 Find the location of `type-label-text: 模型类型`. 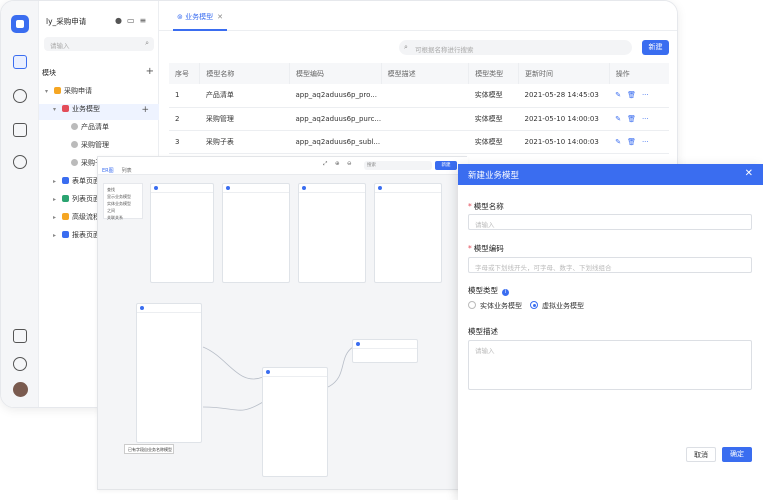

type-label-text: 模型类型 is located at coordinates (483, 290).